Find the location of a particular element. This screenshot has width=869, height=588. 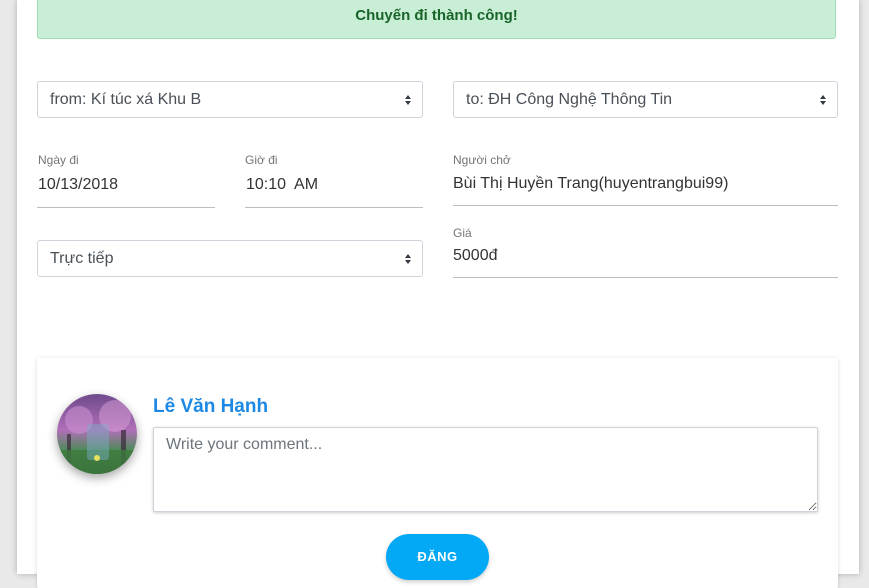

time-label: Giờ đi is located at coordinates (261, 160).